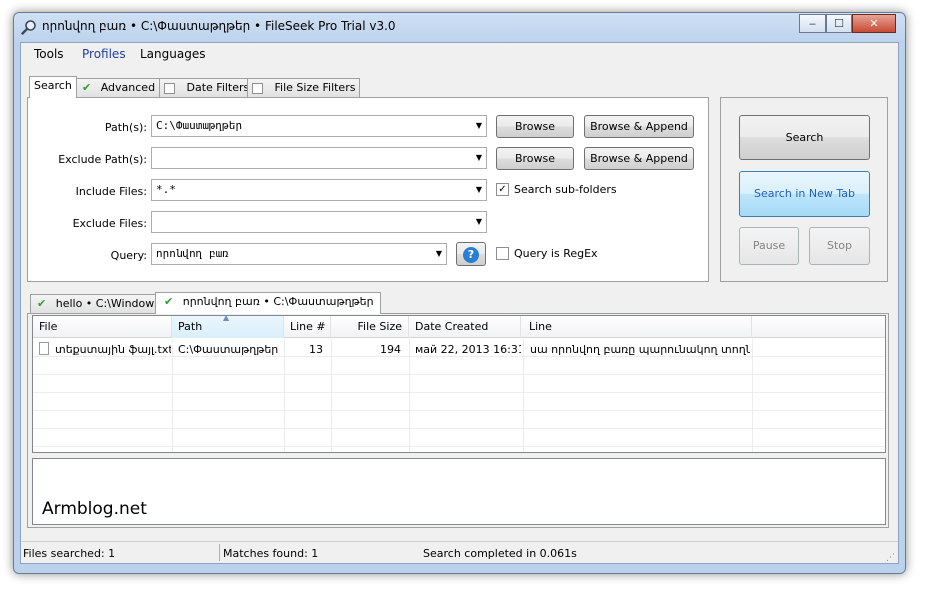 The width and height of the screenshot is (926, 594). What do you see at coordinates (468, 349) in the screenshot?
I see `cell-date-created: май 22, 2013 16:31` at bounding box center [468, 349].